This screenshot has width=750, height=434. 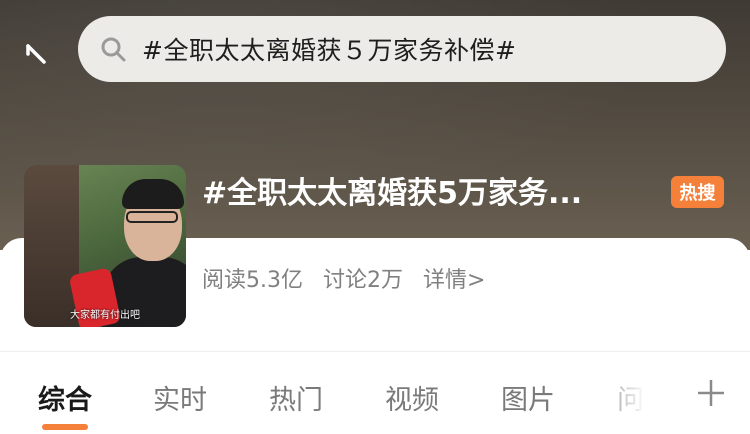 What do you see at coordinates (711, 393) in the screenshot?
I see `plus-icon` at bounding box center [711, 393].